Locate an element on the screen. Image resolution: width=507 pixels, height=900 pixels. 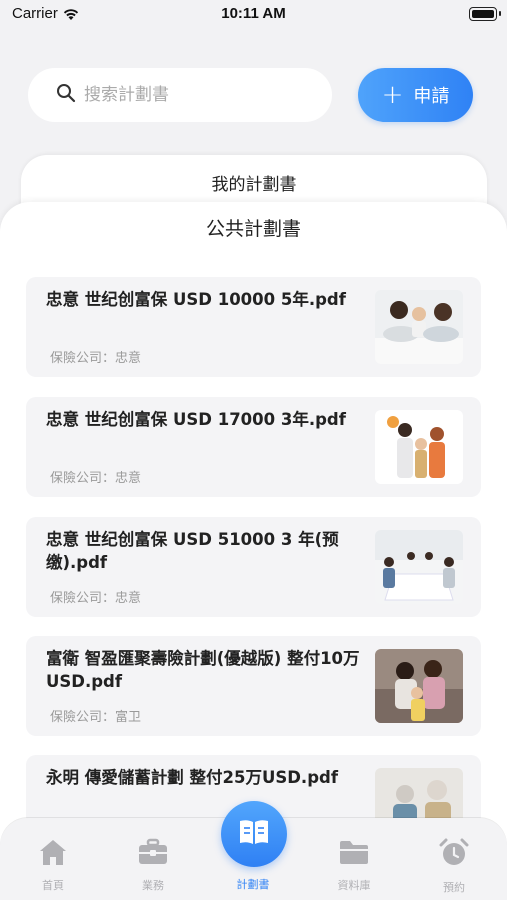
tab-business: 業務 is located at coordinates (153, 865).